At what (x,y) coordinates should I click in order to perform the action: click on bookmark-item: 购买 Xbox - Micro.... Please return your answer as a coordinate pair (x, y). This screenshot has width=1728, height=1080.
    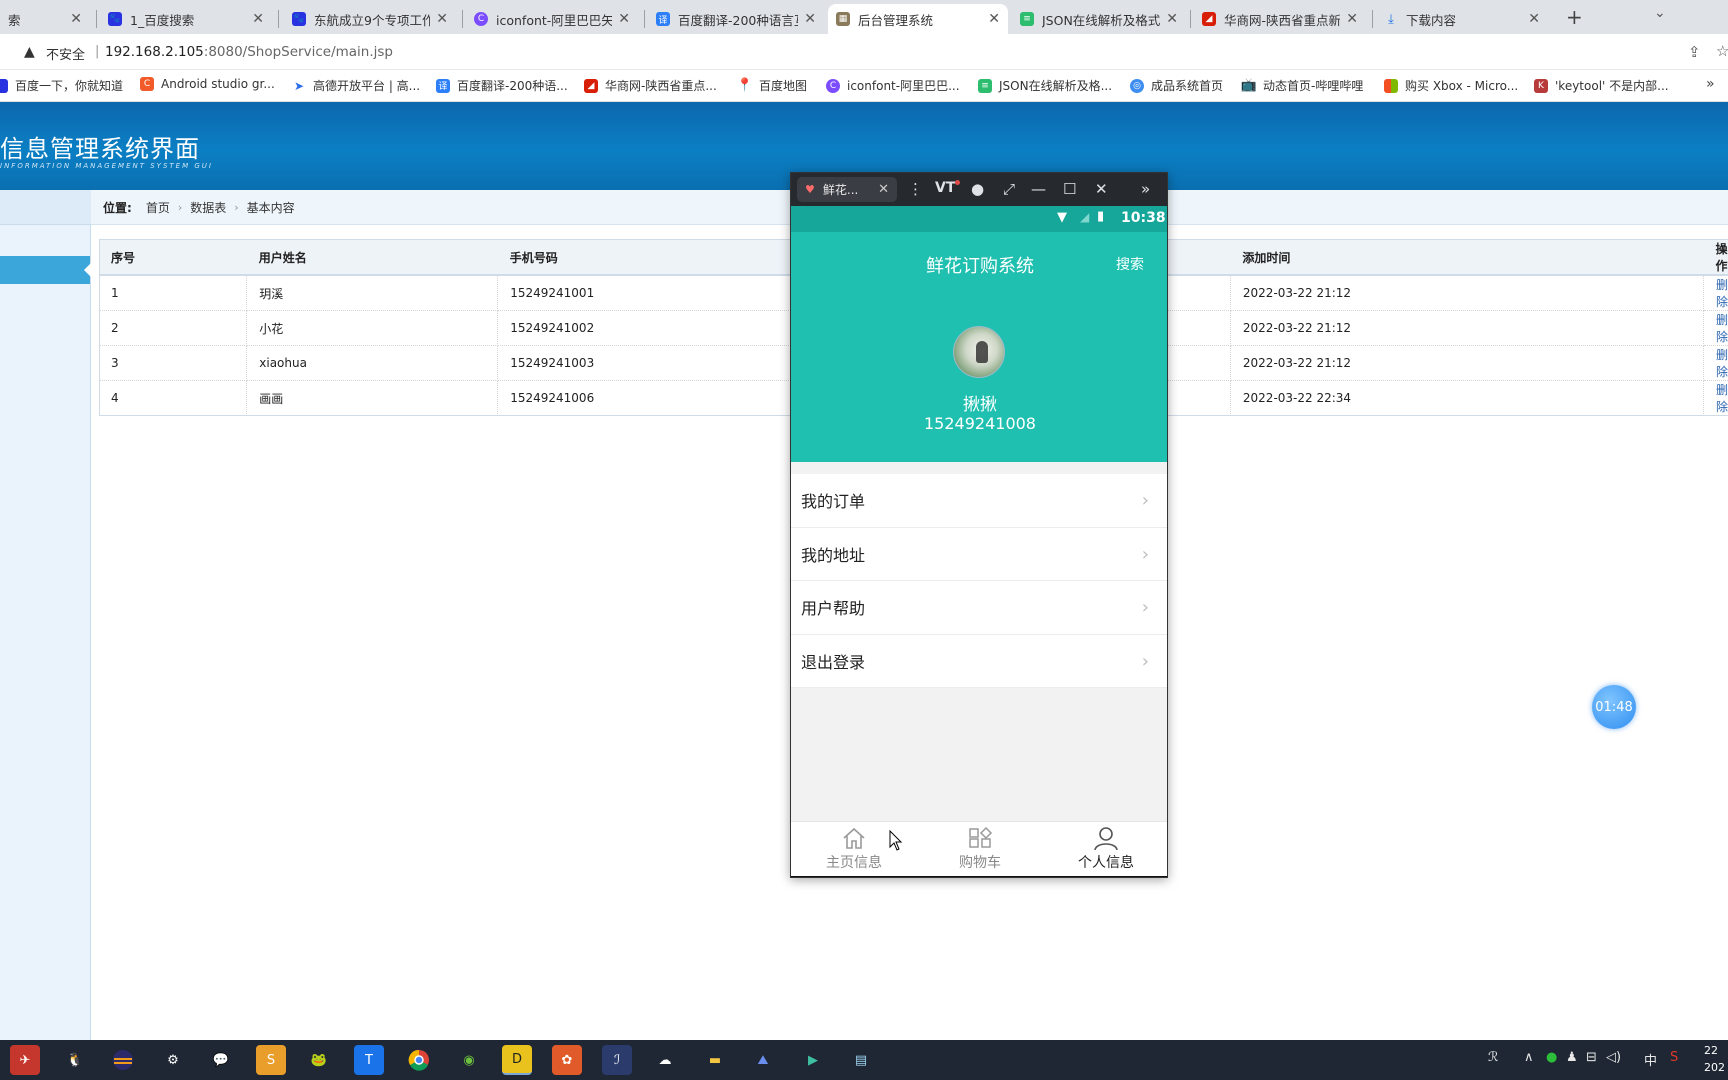
    Looking at the image, I should click on (1451, 85).